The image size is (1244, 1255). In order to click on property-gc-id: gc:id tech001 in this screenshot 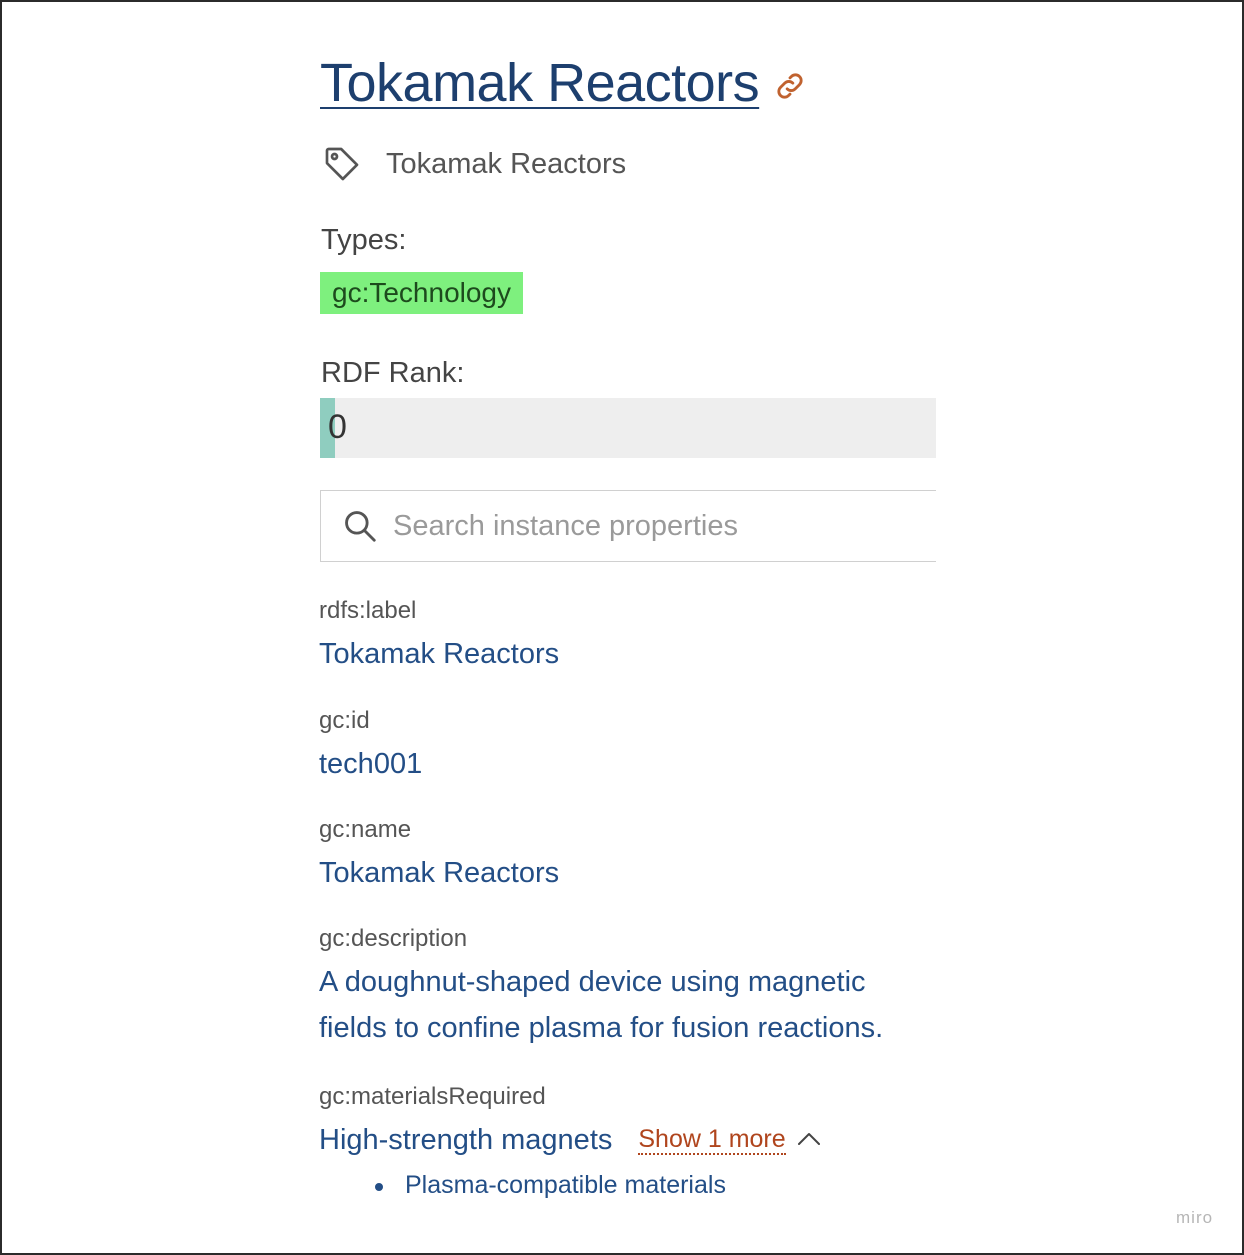, I will do `click(370, 747)`.